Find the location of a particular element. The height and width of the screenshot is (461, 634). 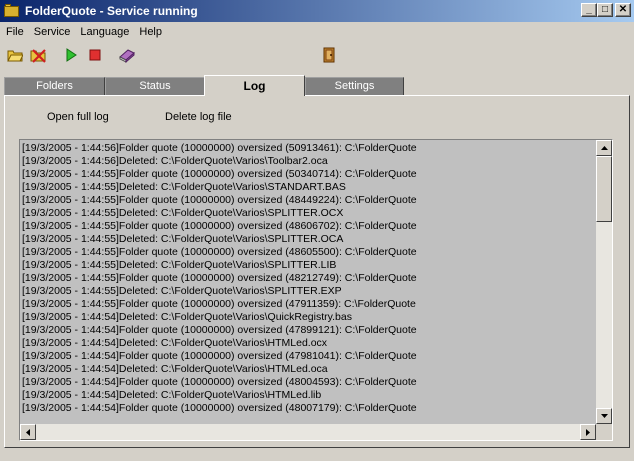

arrow-left-icon is located at coordinates (28, 432).